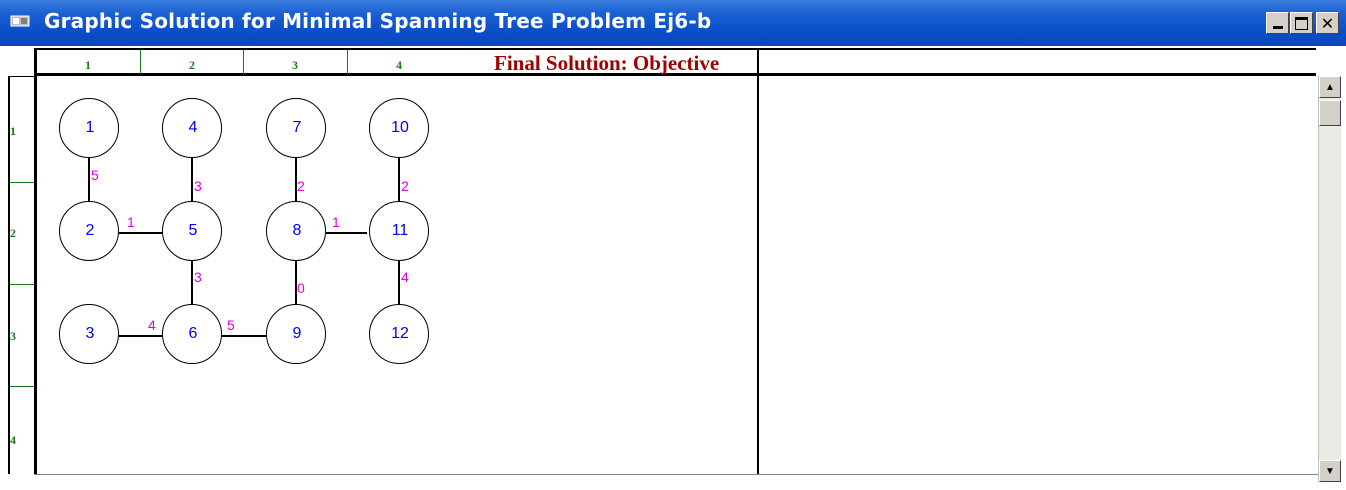 This screenshot has width=1346, height=490. I want to click on node-2: 2, so click(89, 231).